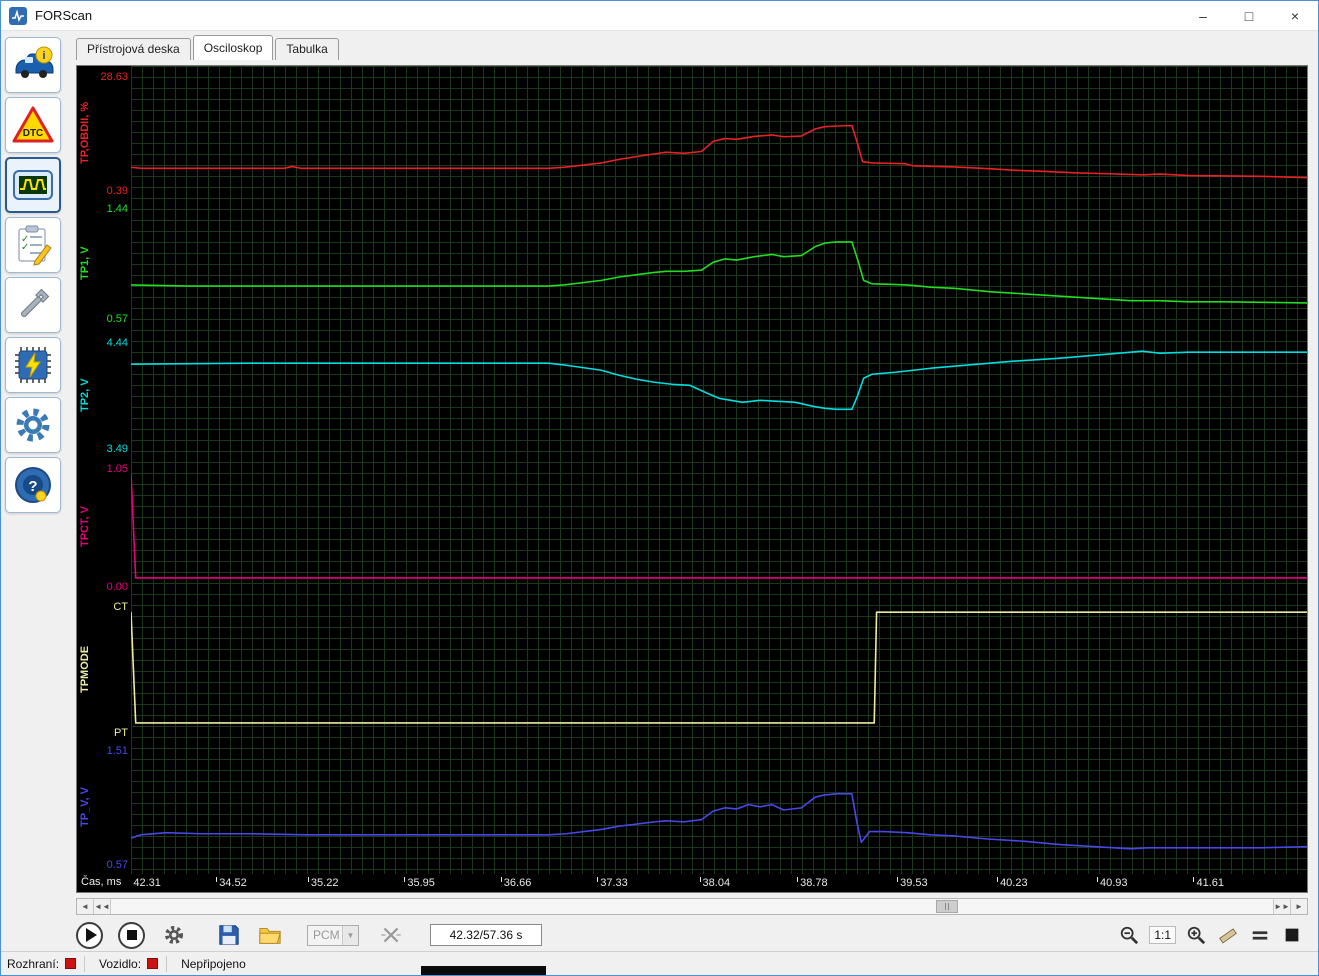 Image resolution: width=1319 pixels, height=976 pixels. I want to click on sidebar-item-about: ?, so click(33, 485).